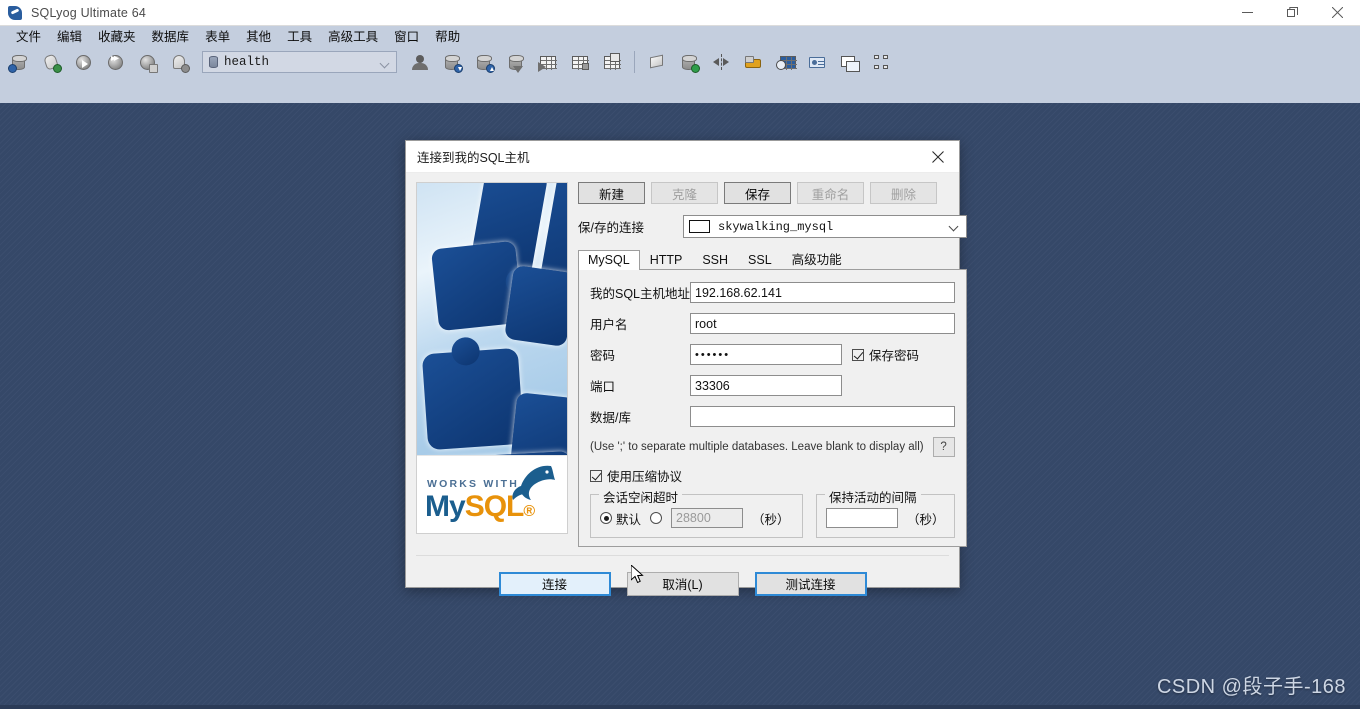 The width and height of the screenshot is (1360, 709). Describe the element at coordinates (629, 519) in the screenshot. I see `session-timeout-default-label: 默认` at that location.